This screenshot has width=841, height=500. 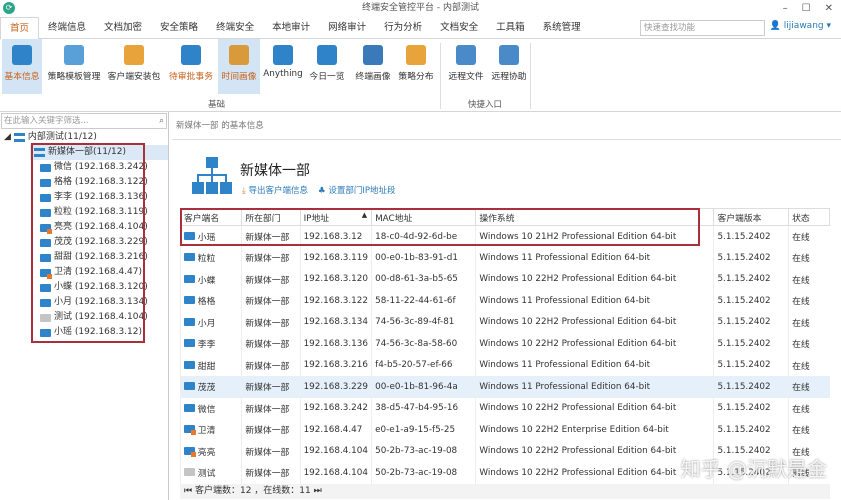 I want to click on search-icon: ⌕, so click(x=161, y=121).